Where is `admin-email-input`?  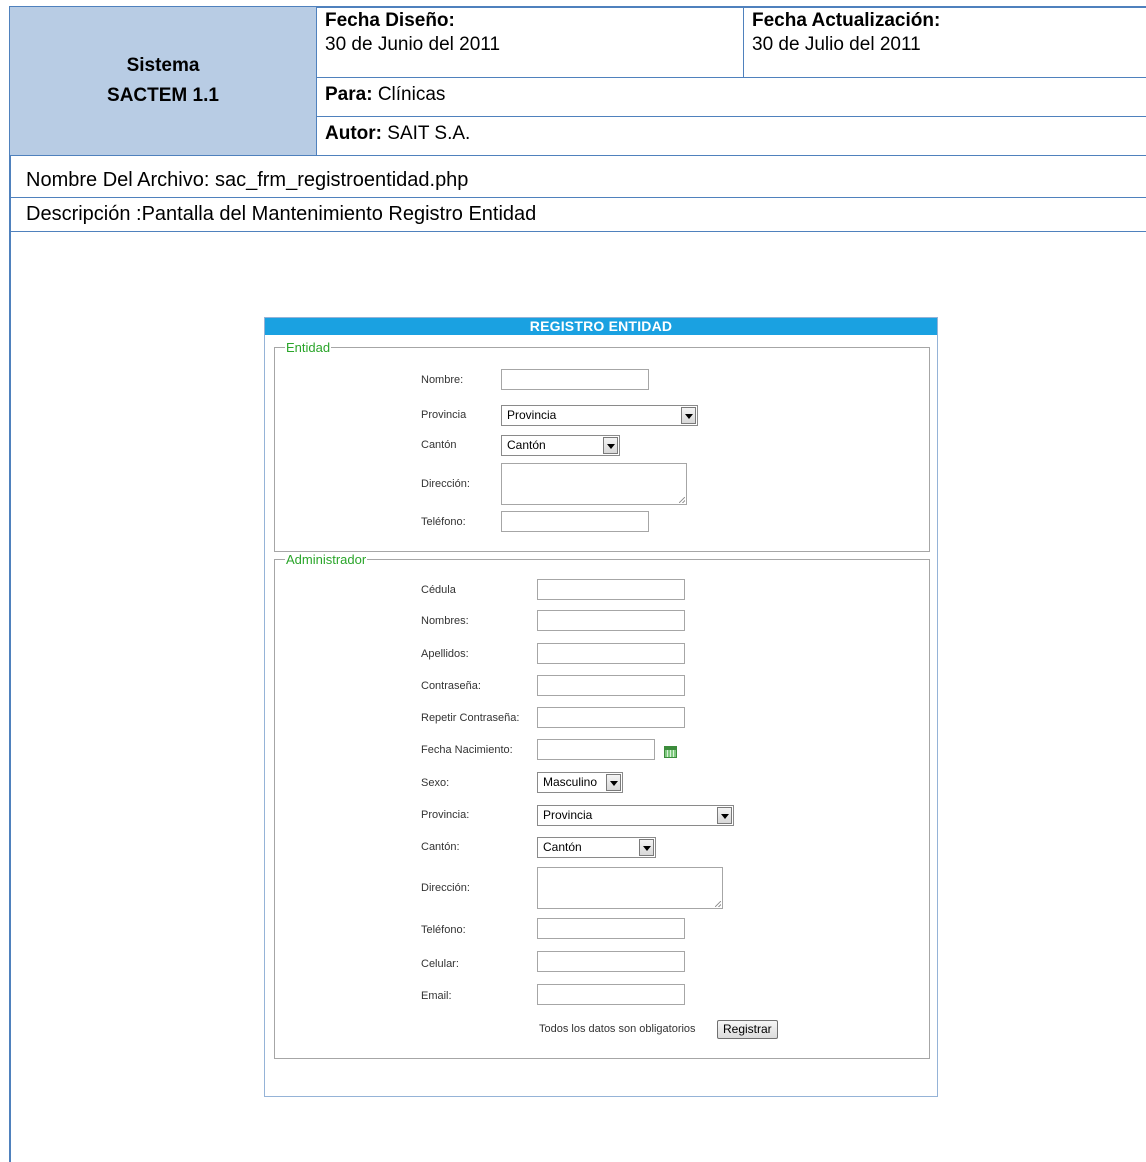 admin-email-input is located at coordinates (611, 994).